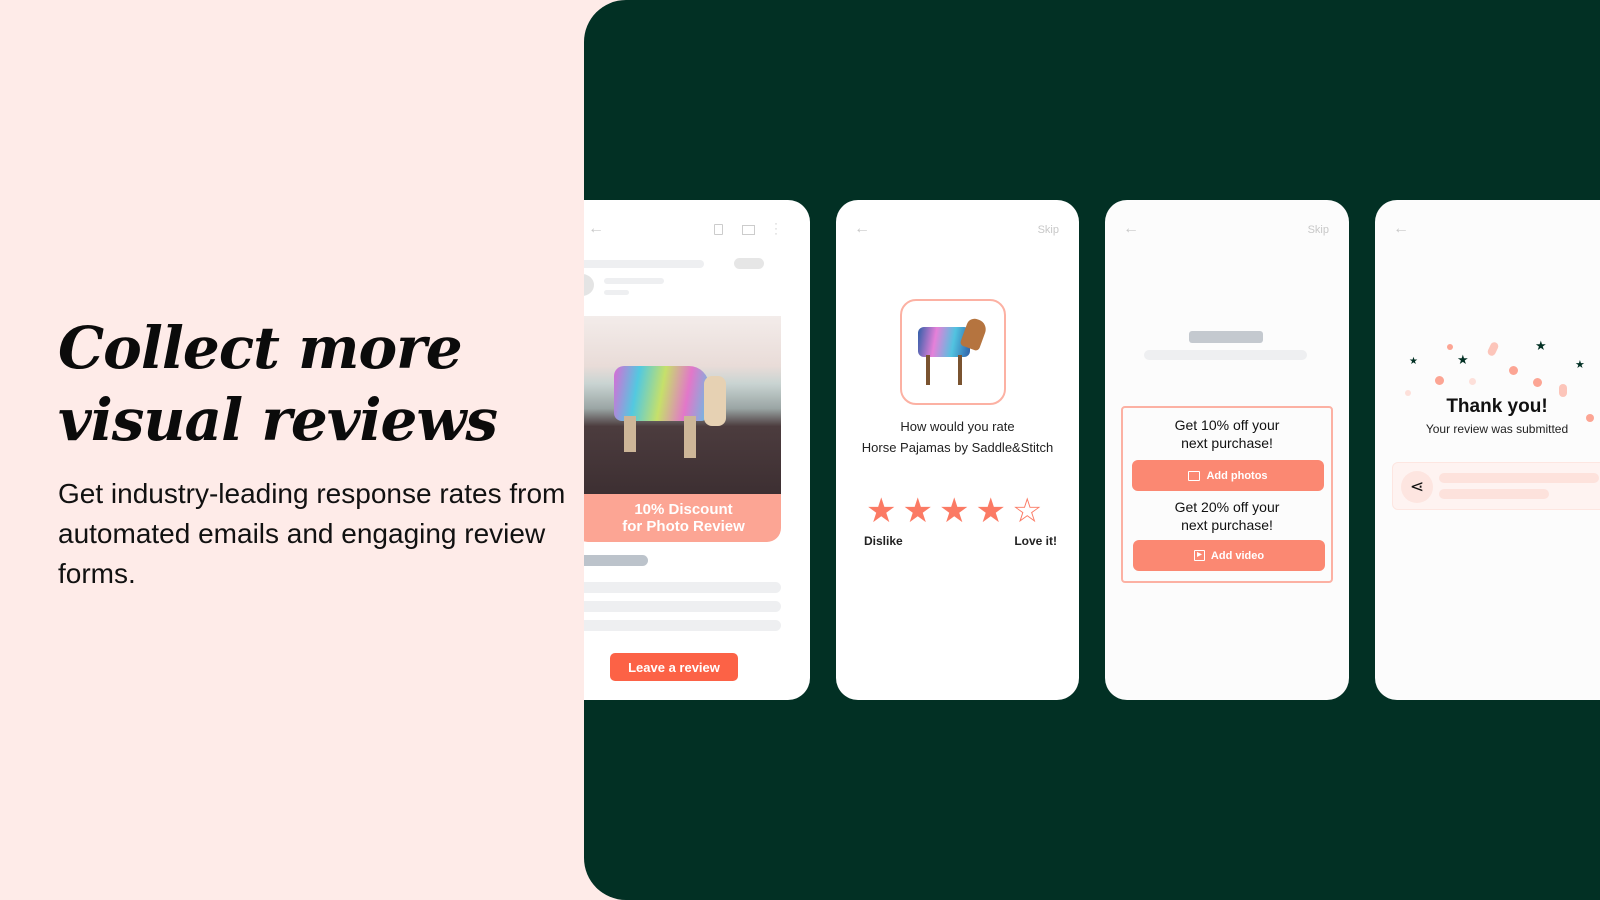  I want to click on banner-line-1: 10% Discount, so click(683, 509).